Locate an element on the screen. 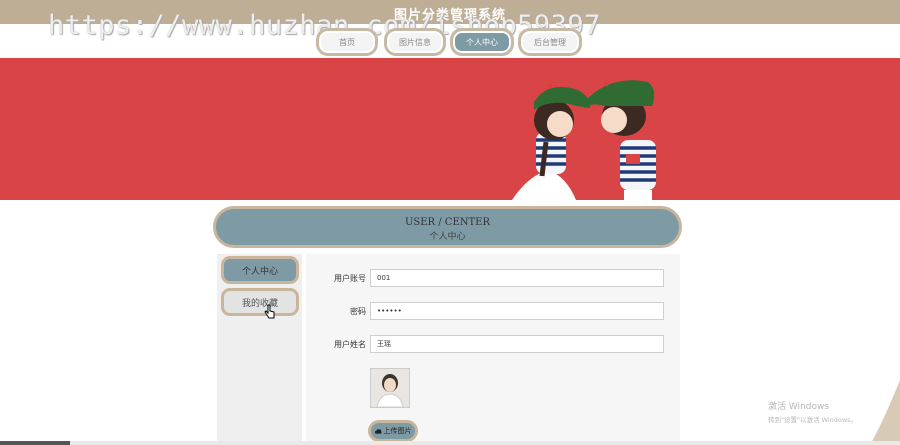  bottom-strip-dark is located at coordinates (35, 443).